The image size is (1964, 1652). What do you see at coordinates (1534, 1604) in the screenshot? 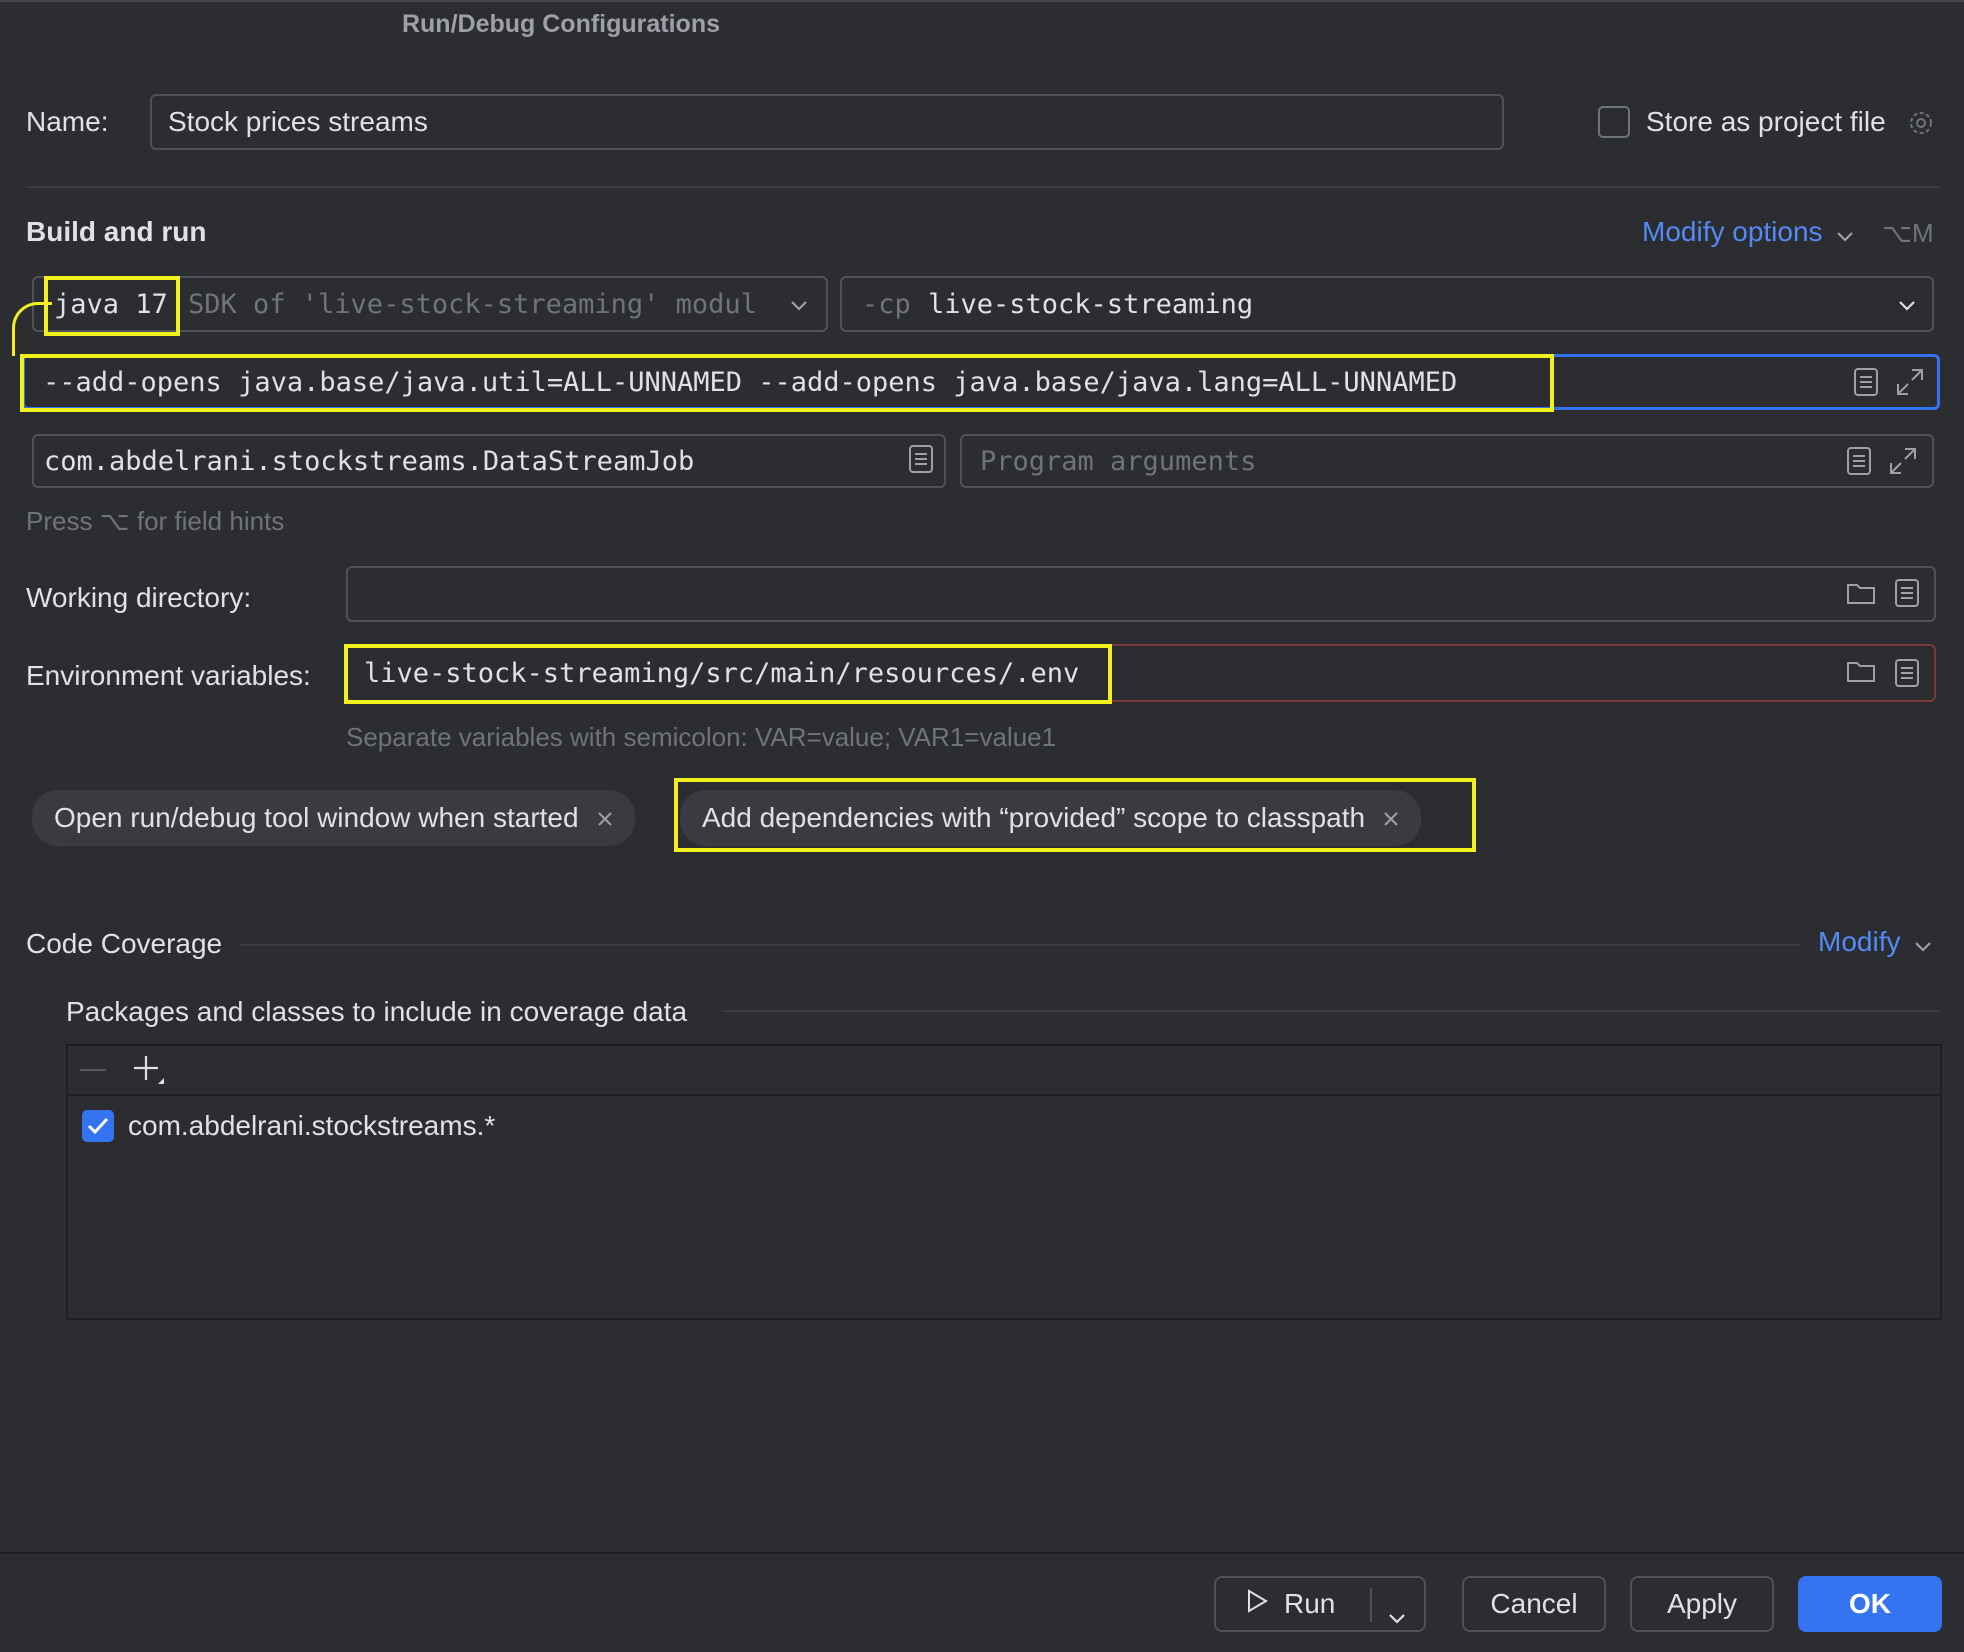
I see `cancel-button: Cancel` at bounding box center [1534, 1604].